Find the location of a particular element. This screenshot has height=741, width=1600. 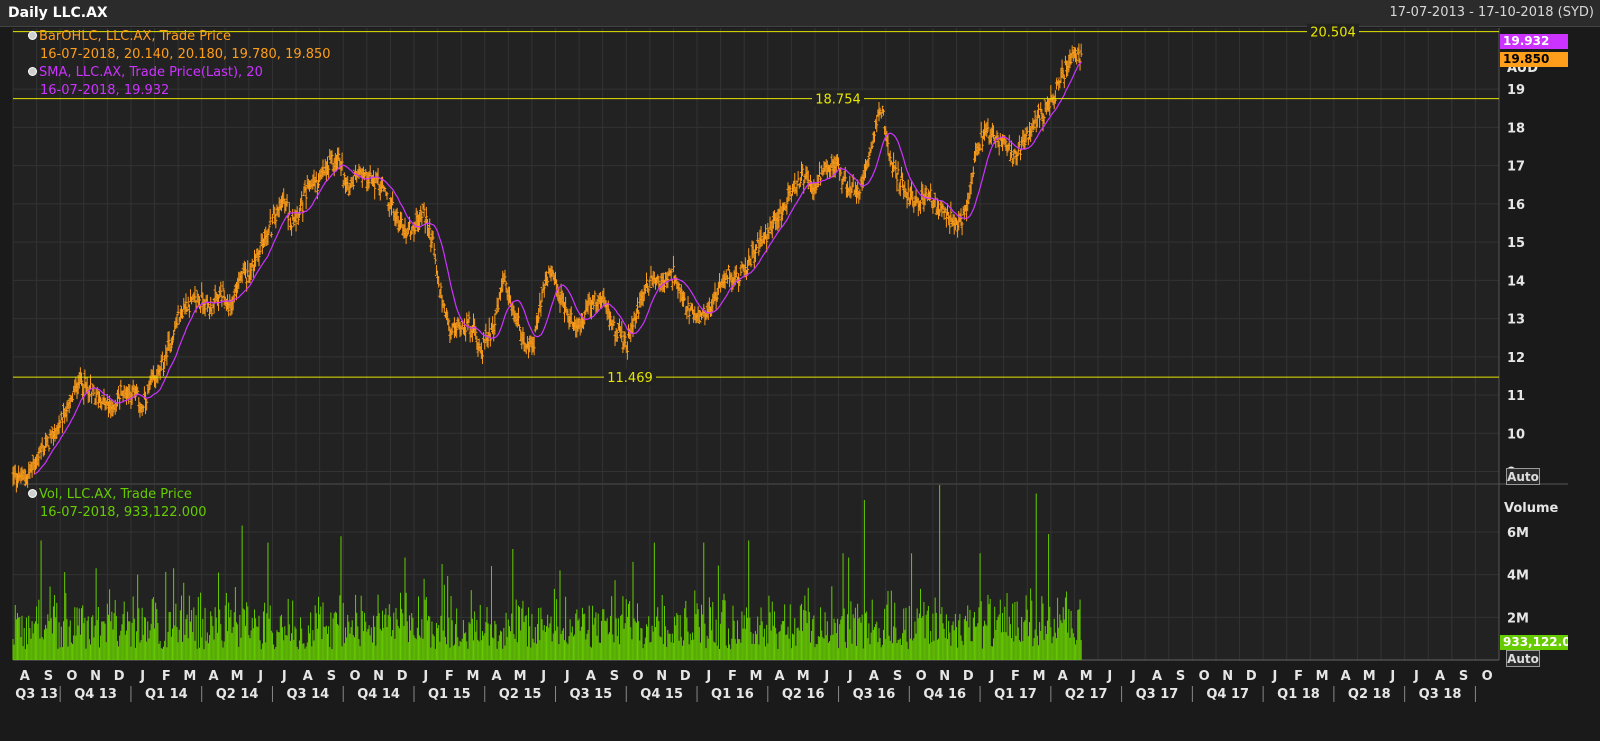

quarter-tick-label: Q1 16 is located at coordinates (732, 694).